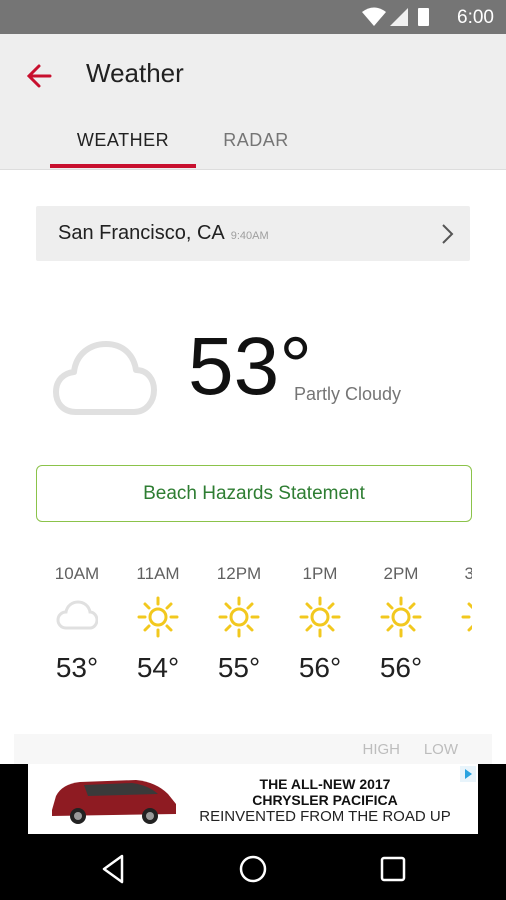 This screenshot has width=506, height=900. I want to click on location-name-row: San Francisco, CA 9:40AM, so click(163, 233).